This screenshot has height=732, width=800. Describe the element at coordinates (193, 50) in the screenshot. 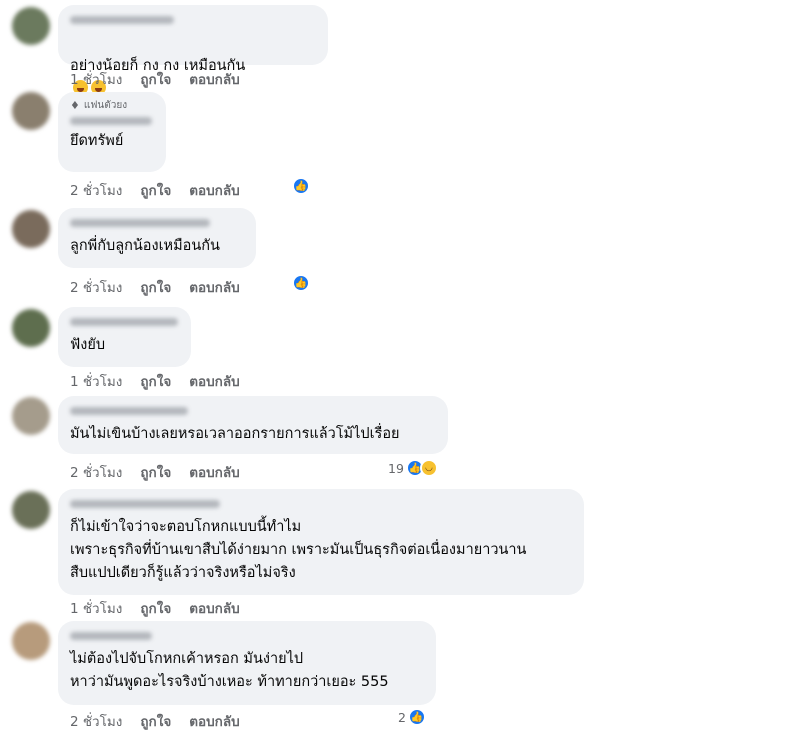

I see `comment-bubble: อย่างน้อยก็ กง กง เหมือนกัน` at that location.